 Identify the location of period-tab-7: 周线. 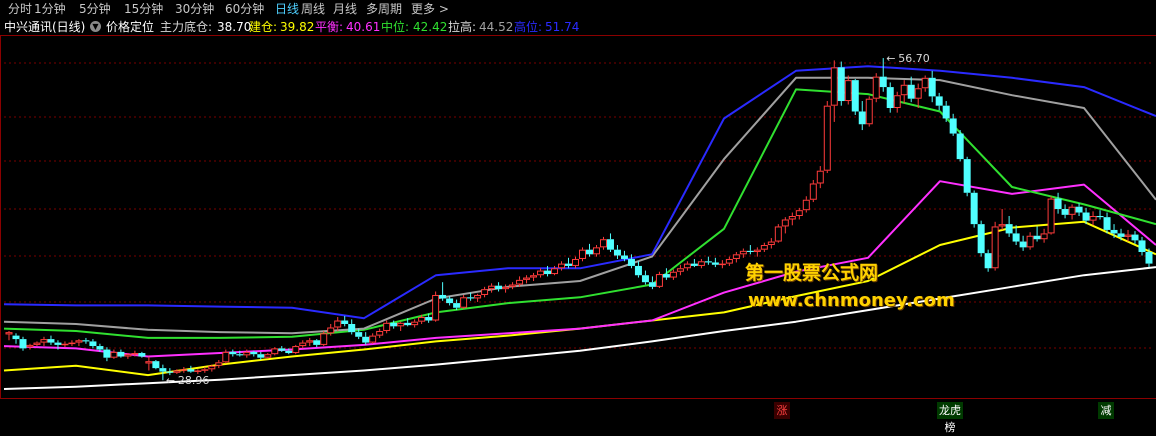
(313, 9).